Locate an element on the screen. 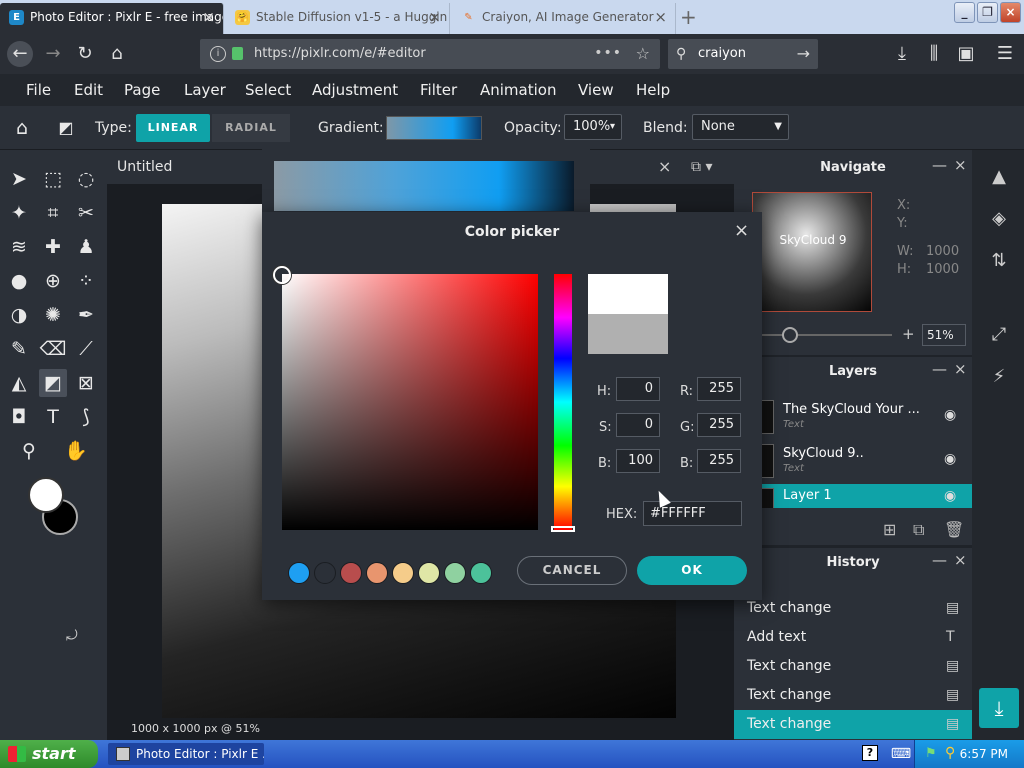 This screenshot has width=1024, height=768. saturation-input: 0 is located at coordinates (638, 425).